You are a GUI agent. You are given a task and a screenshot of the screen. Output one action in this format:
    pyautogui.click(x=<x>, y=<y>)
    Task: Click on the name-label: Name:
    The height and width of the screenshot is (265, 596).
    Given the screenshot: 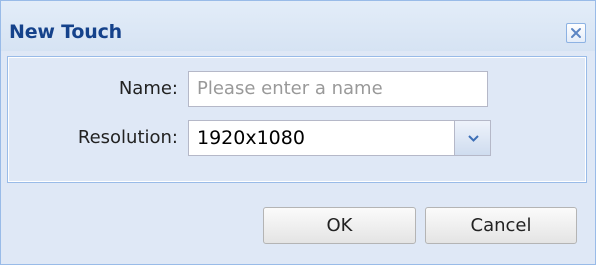 What is the action you would take?
    pyautogui.click(x=148, y=88)
    